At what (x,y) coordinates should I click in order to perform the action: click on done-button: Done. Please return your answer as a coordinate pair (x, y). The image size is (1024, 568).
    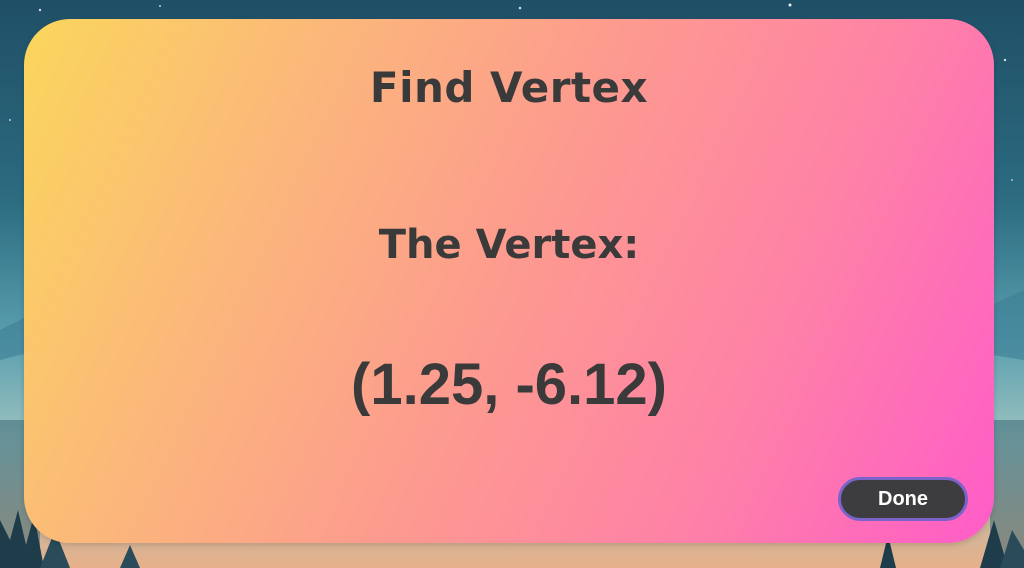
    Looking at the image, I should click on (903, 499).